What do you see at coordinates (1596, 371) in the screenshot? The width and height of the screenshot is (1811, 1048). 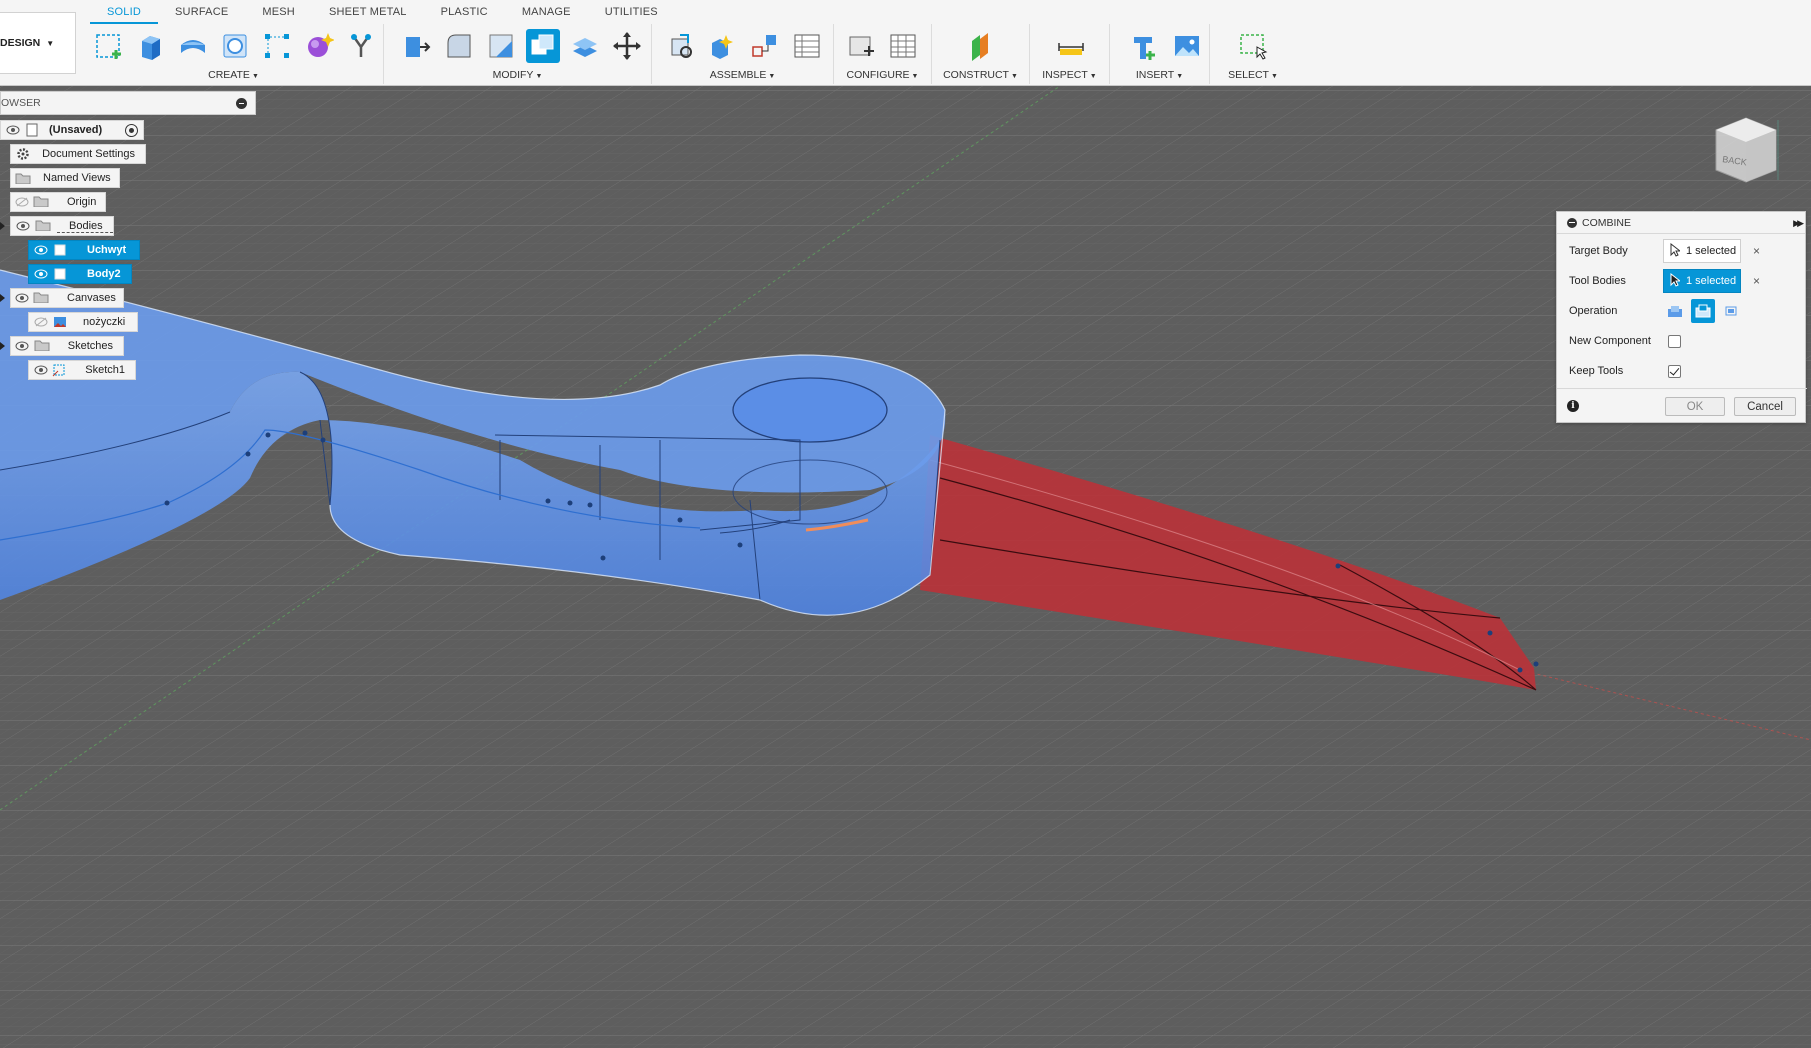 I see `keep-tools-label: Keep Tools` at bounding box center [1596, 371].